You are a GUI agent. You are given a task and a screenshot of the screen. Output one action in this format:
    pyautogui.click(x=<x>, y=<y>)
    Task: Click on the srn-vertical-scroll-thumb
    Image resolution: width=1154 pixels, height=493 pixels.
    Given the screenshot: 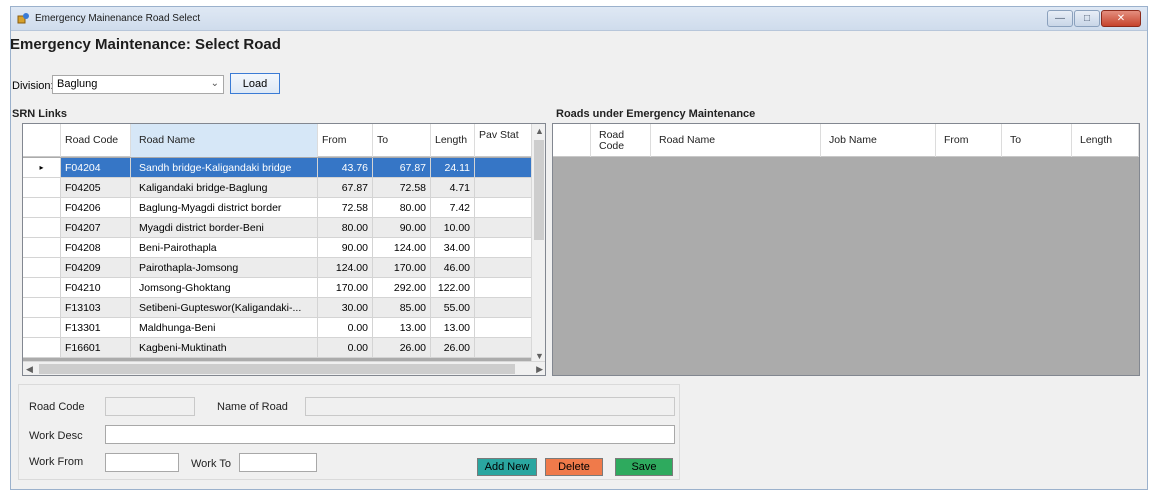 What is the action you would take?
    pyautogui.click(x=539, y=190)
    